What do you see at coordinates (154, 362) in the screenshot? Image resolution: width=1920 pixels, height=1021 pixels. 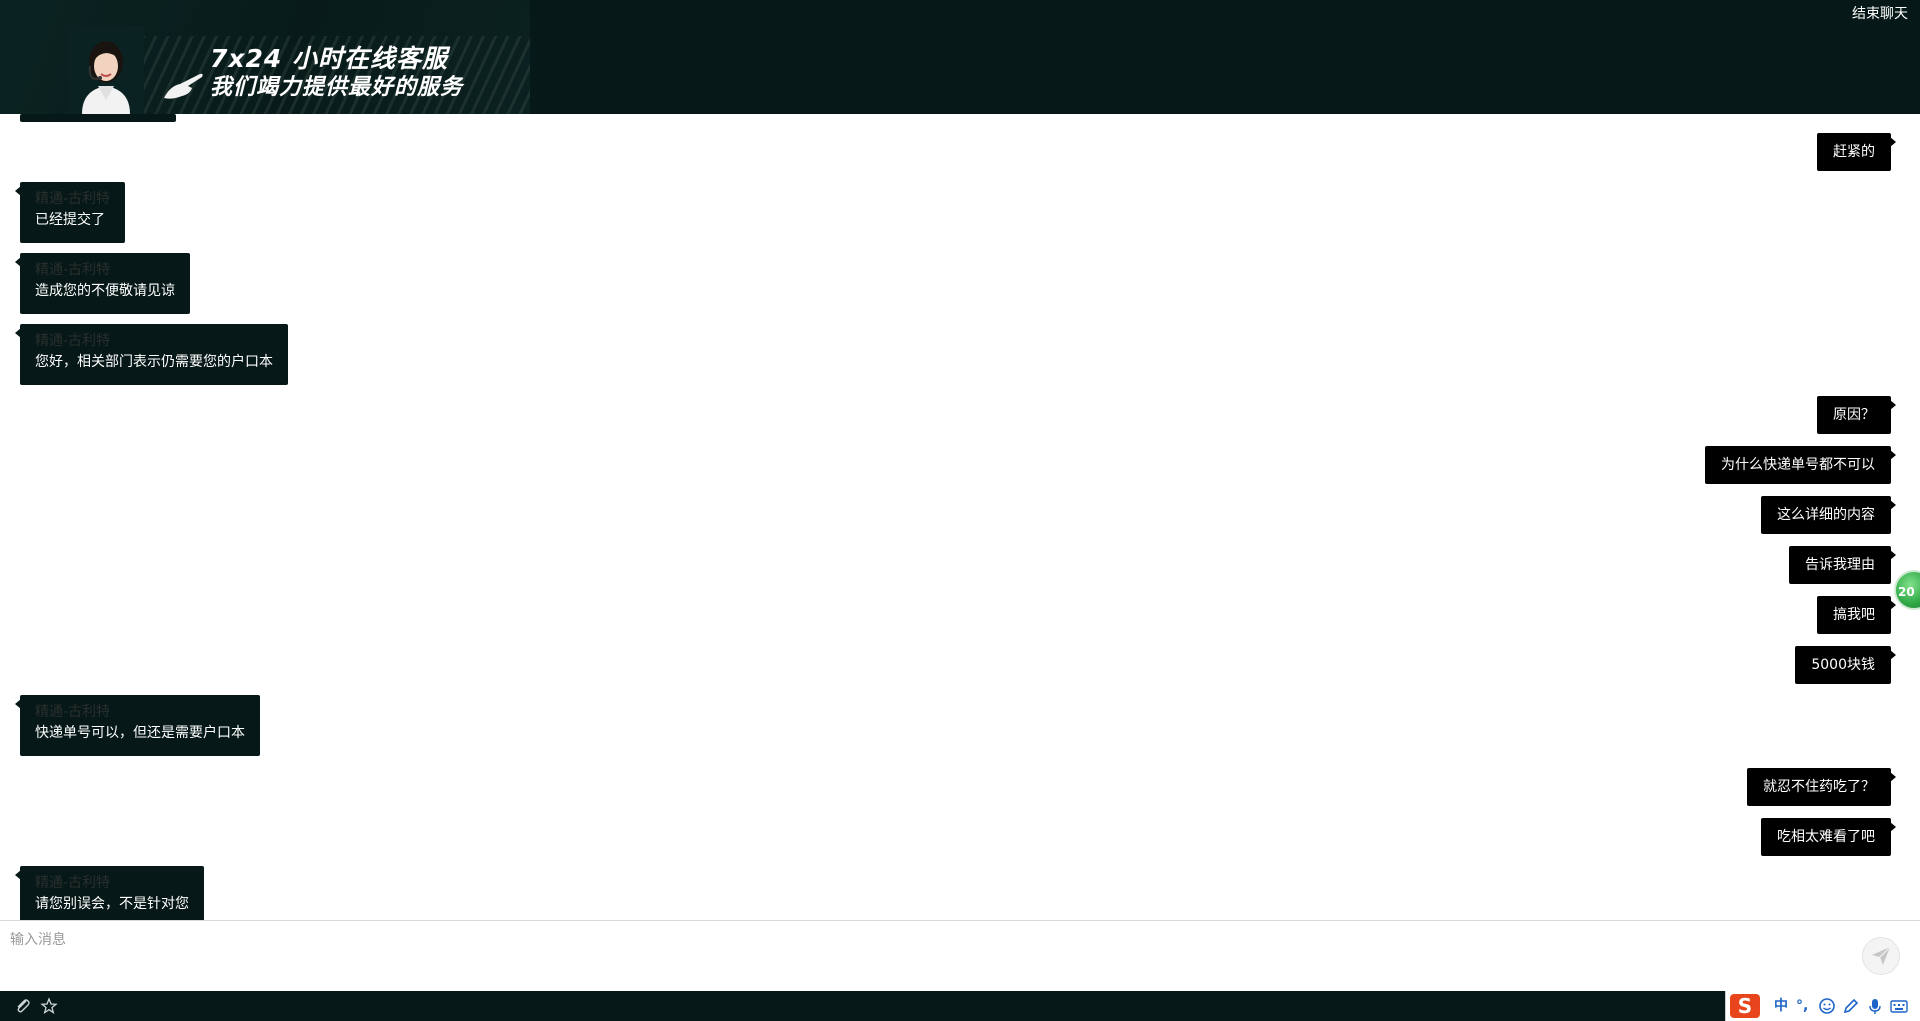 I see `message-text: 您好，相关部门表示仍需要您的户口本` at bounding box center [154, 362].